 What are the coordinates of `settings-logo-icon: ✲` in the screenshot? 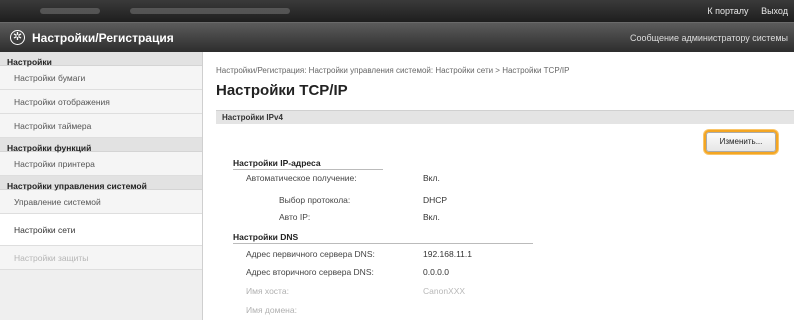 It's located at (17, 37).